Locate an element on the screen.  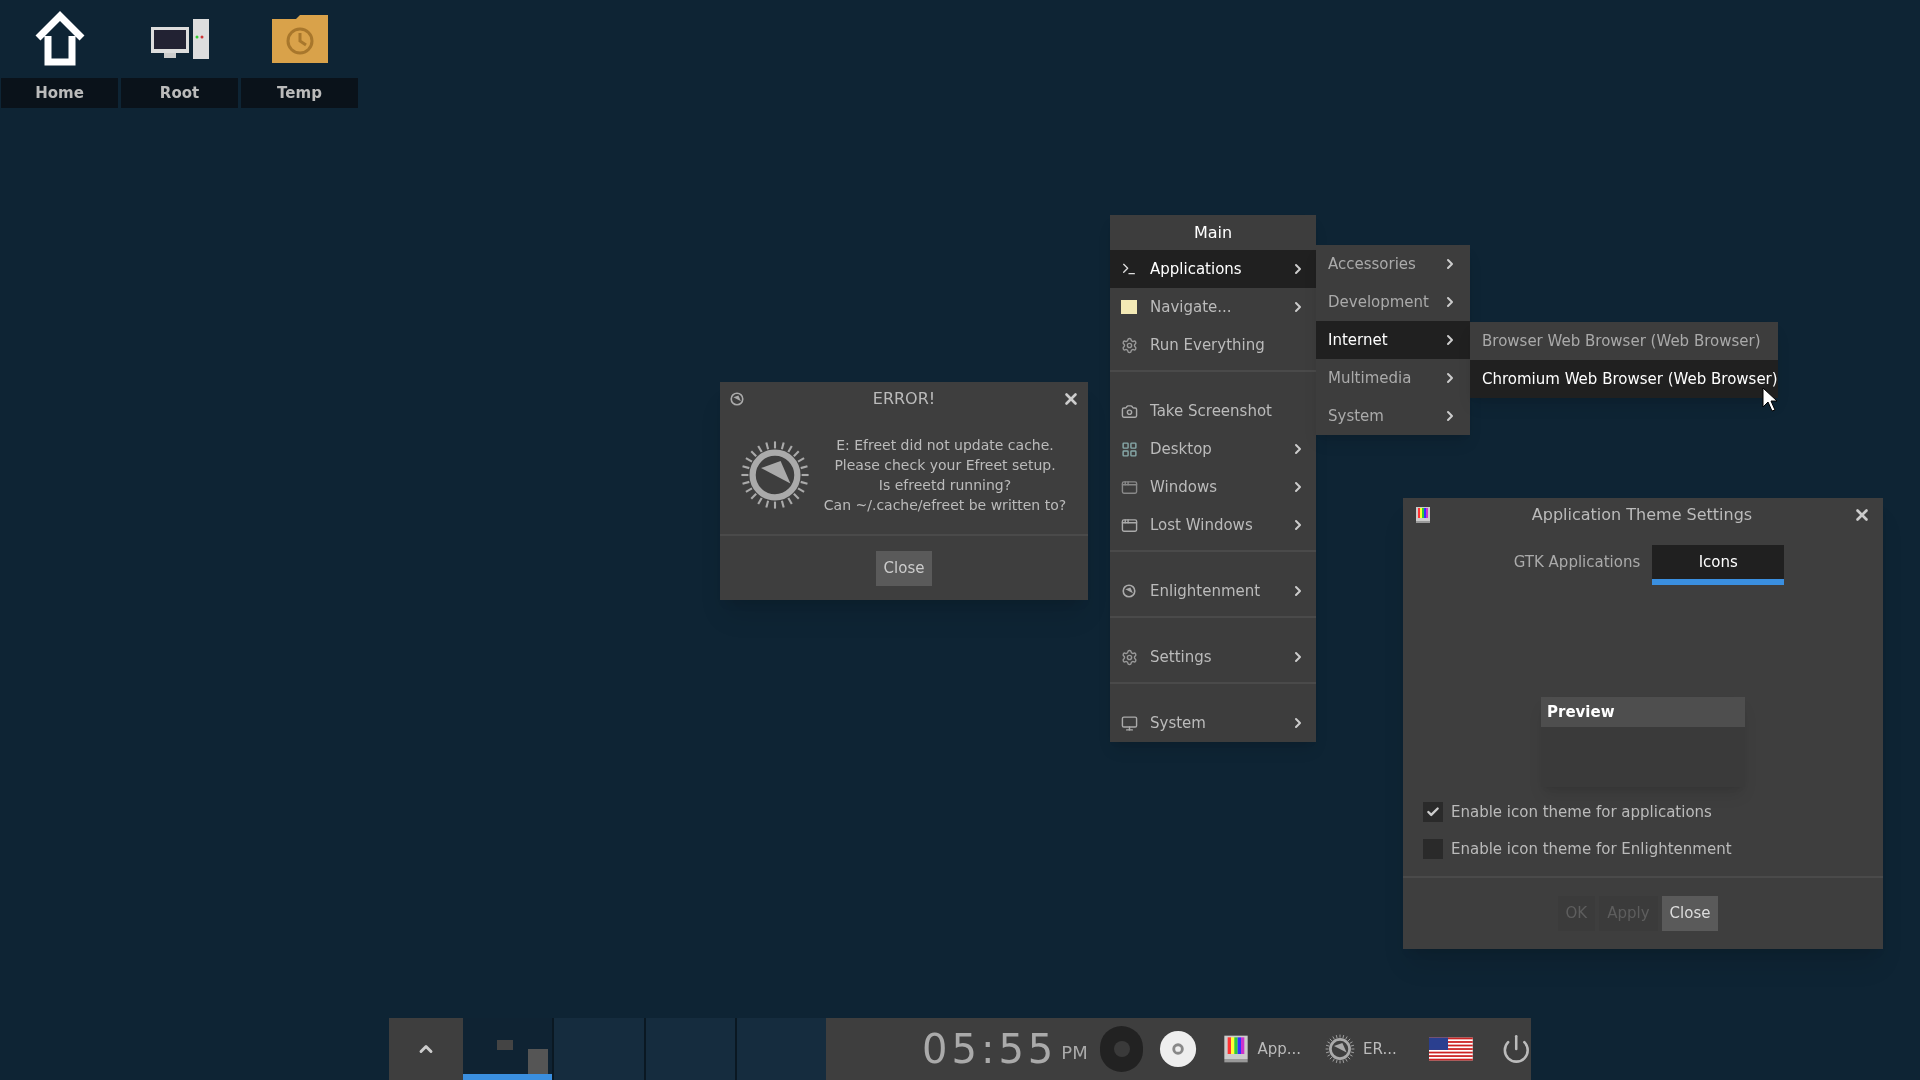
monitor-icon is located at coordinates (1129, 723).